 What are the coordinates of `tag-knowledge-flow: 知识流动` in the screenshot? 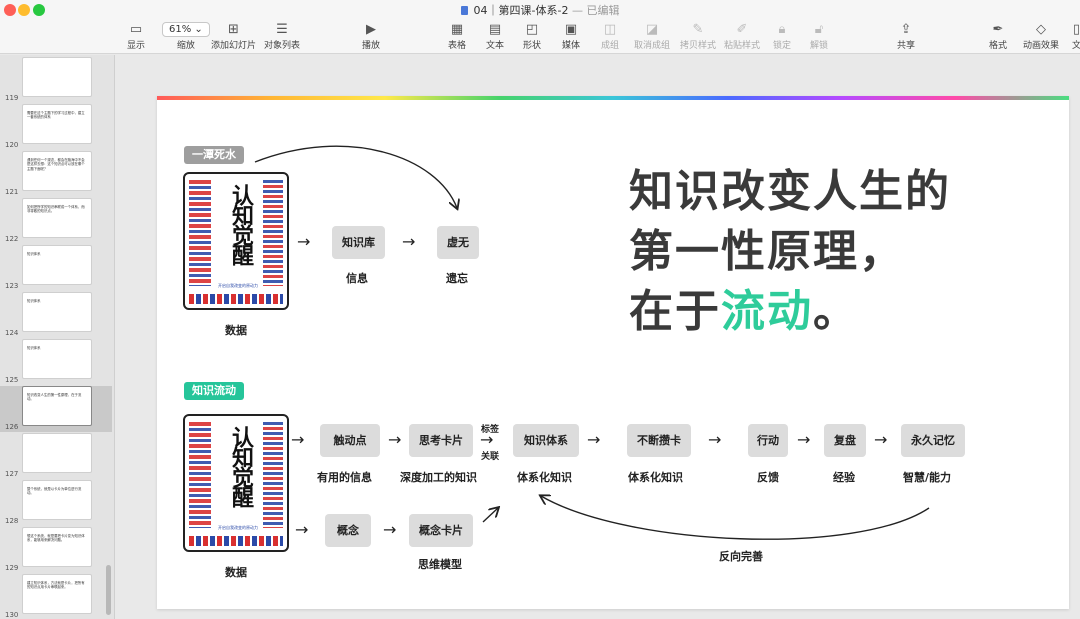 It's located at (214, 391).